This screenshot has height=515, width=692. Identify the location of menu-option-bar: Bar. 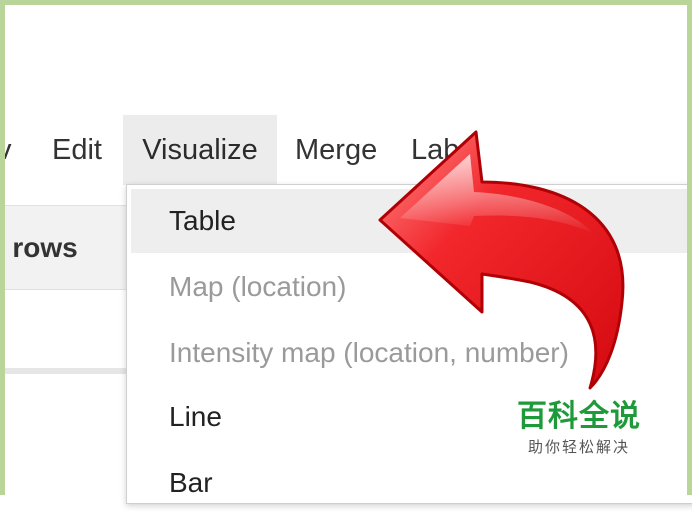
(411, 483).